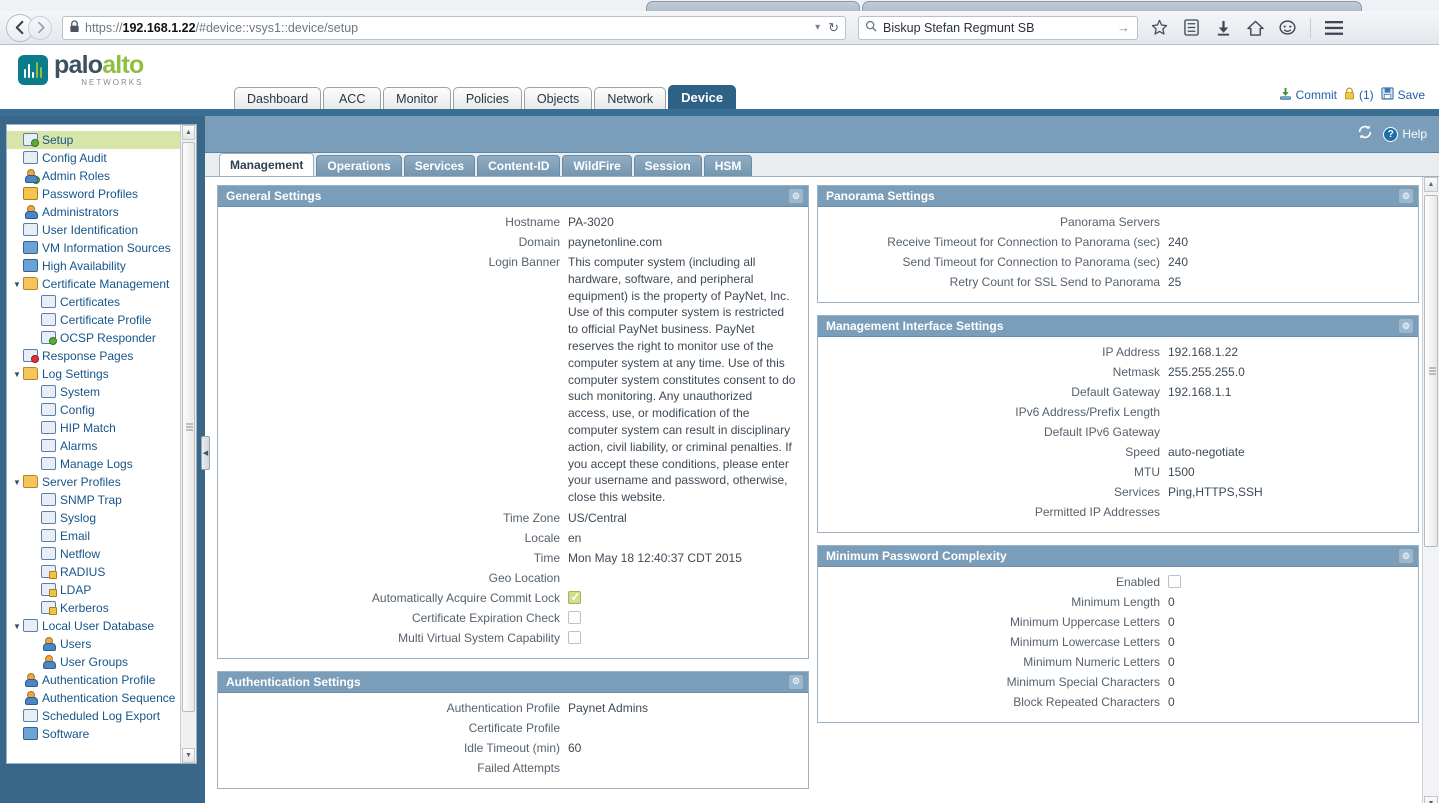  I want to click on sidebar-item-authentication-profile: Authentication Profile, so click(101, 680).